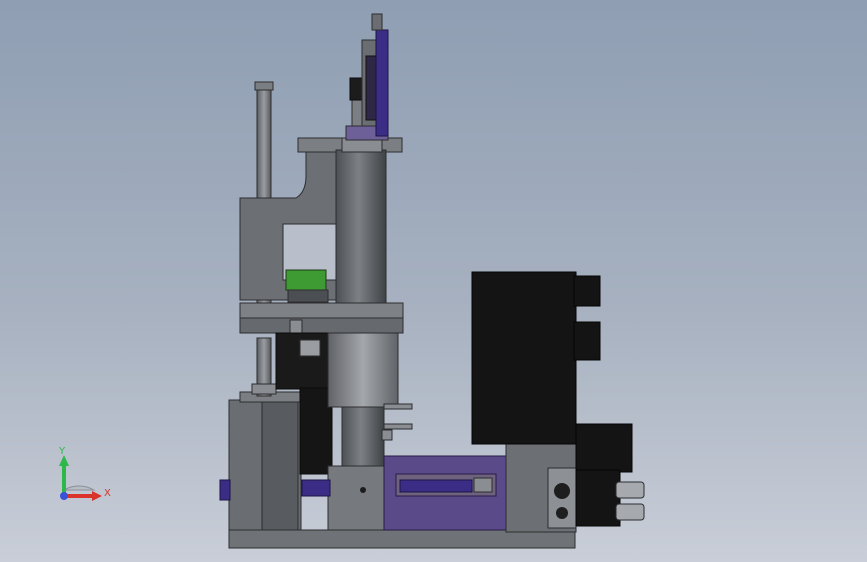 The width and height of the screenshot is (867, 562). Describe the element at coordinates (107, 493) in the screenshot. I see `triad-x-label: X` at that location.